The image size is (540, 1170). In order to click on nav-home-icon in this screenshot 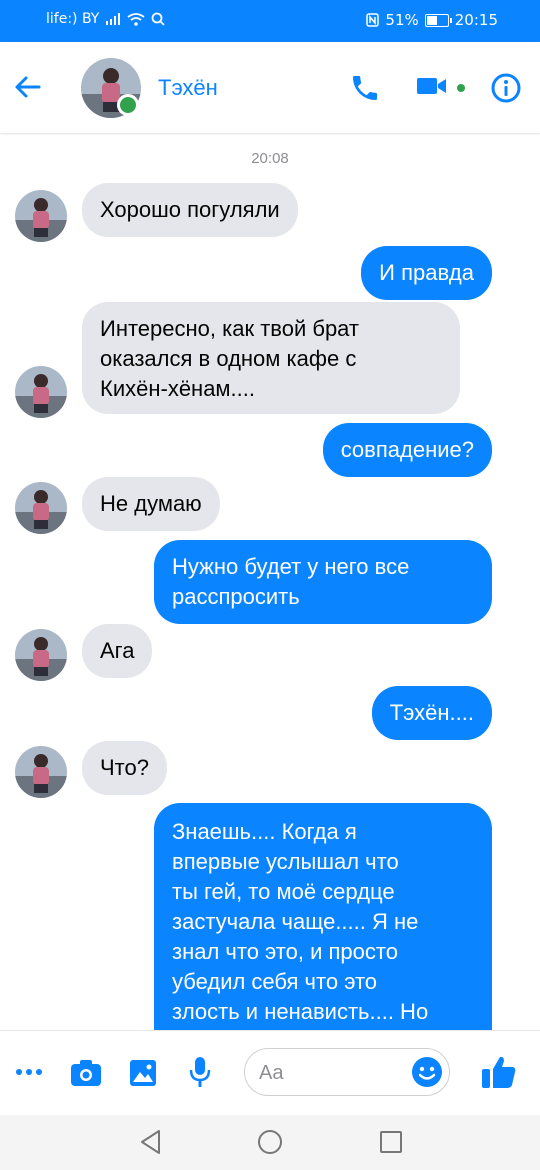, I will do `click(270, 1142)`.